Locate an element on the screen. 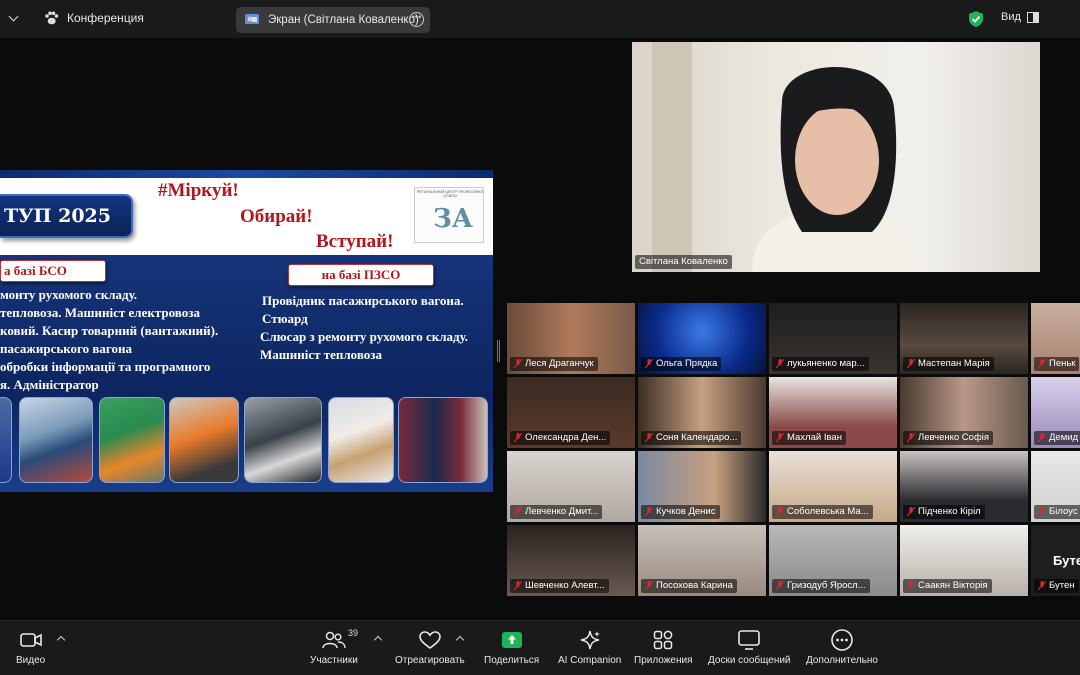 The width and height of the screenshot is (1080, 675). participant-tile: Леся Драганчук is located at coordinates (571, 338).